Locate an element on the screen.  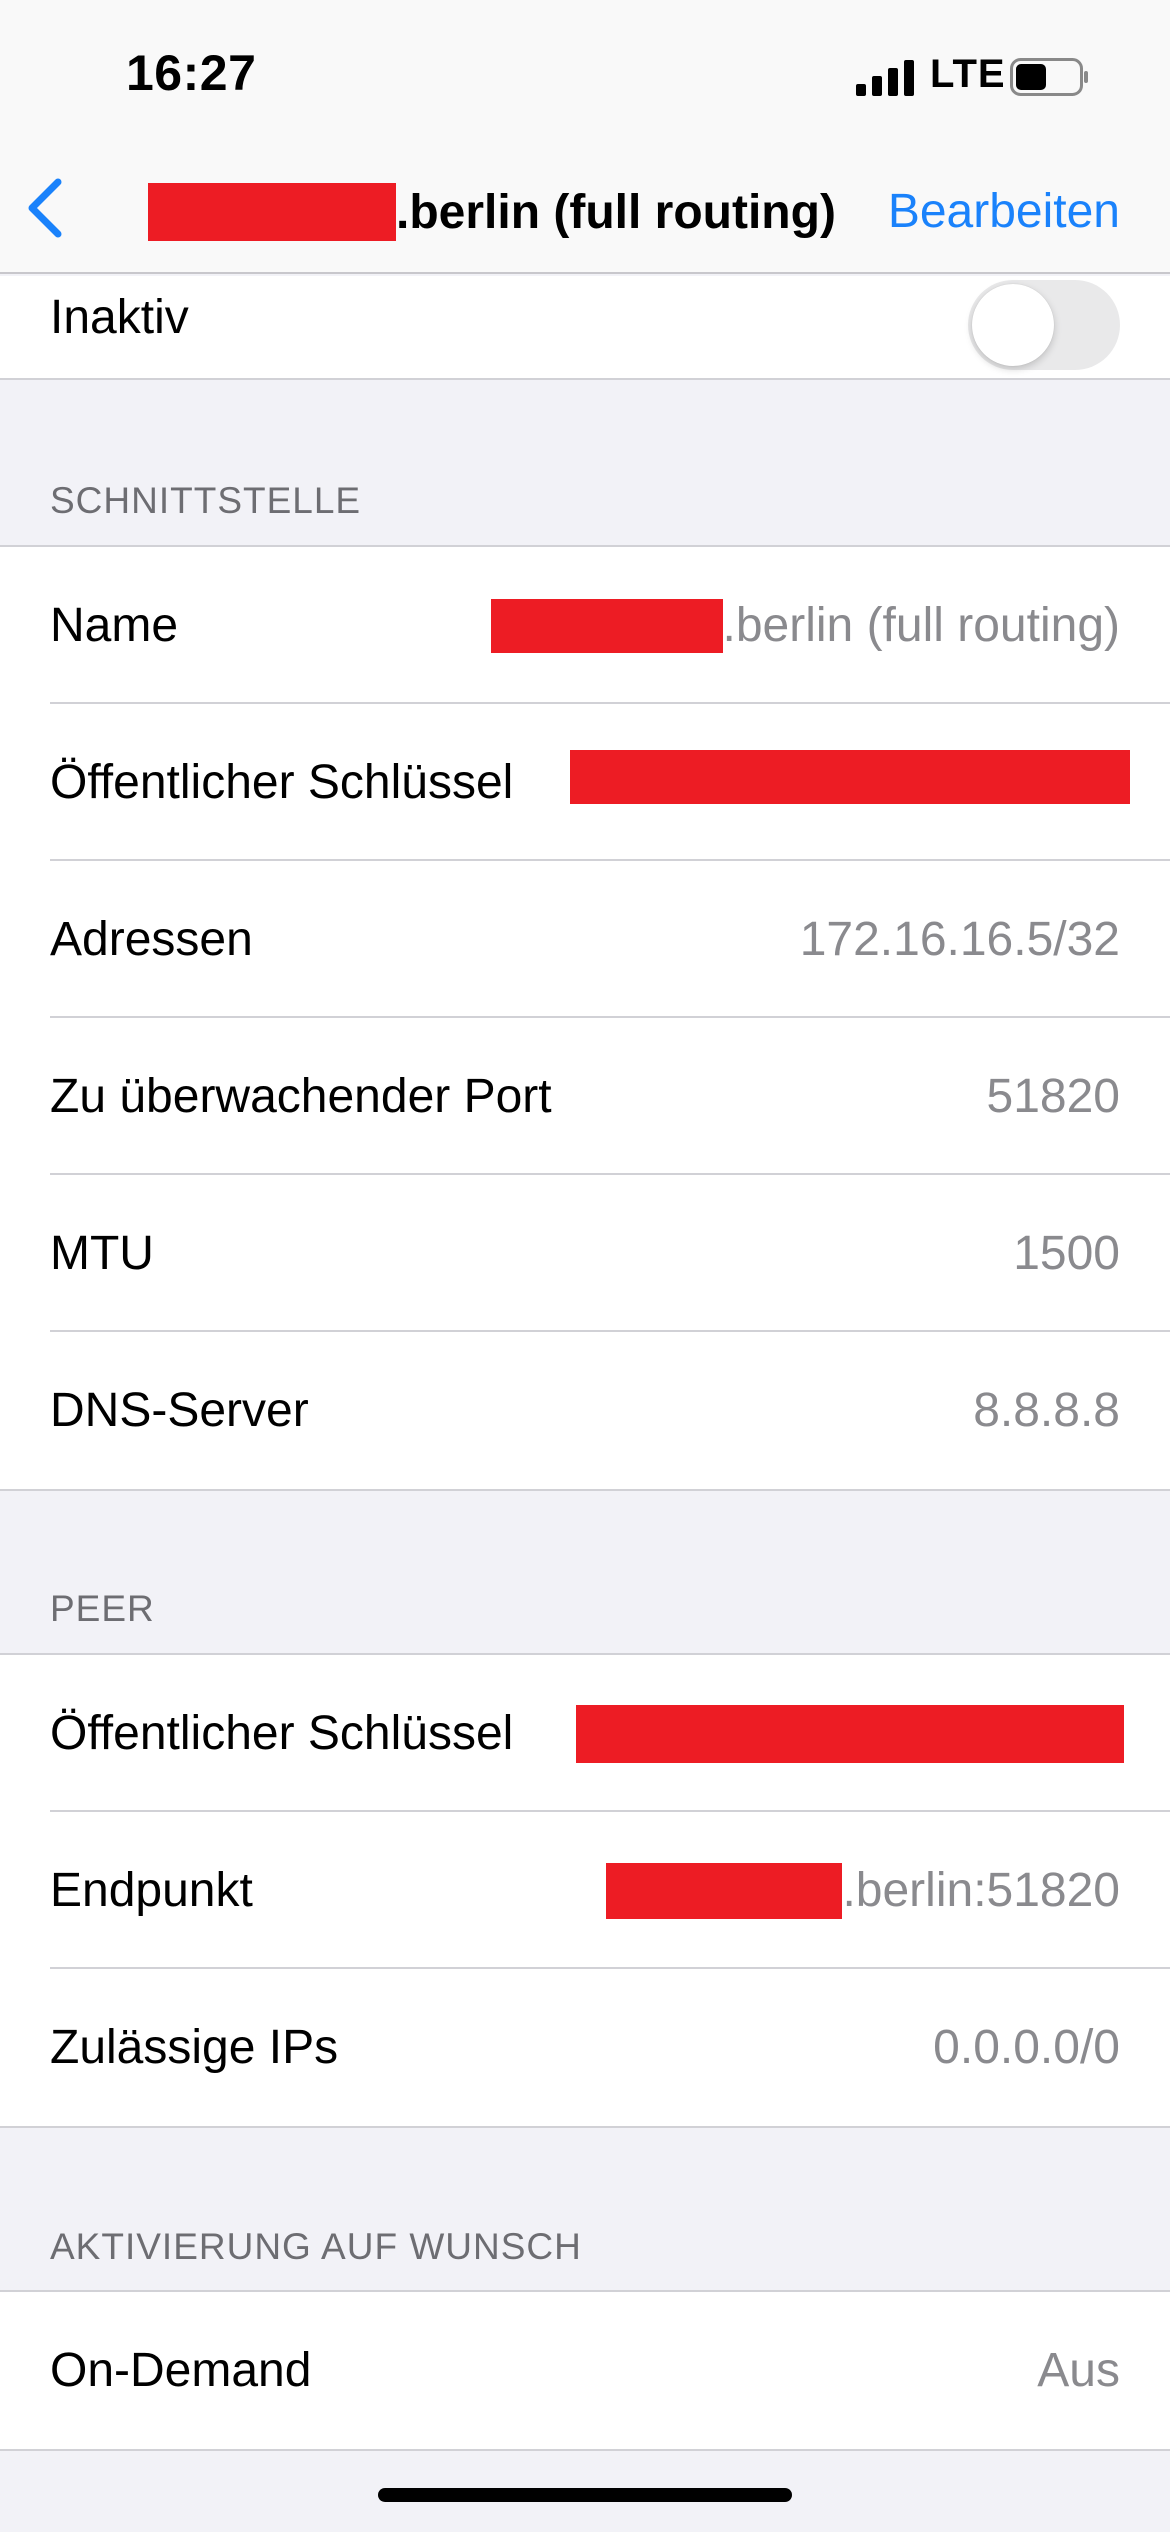
endpoint-row: Endpunkt .berlin:51820 is located at coordinates (585, 1890).